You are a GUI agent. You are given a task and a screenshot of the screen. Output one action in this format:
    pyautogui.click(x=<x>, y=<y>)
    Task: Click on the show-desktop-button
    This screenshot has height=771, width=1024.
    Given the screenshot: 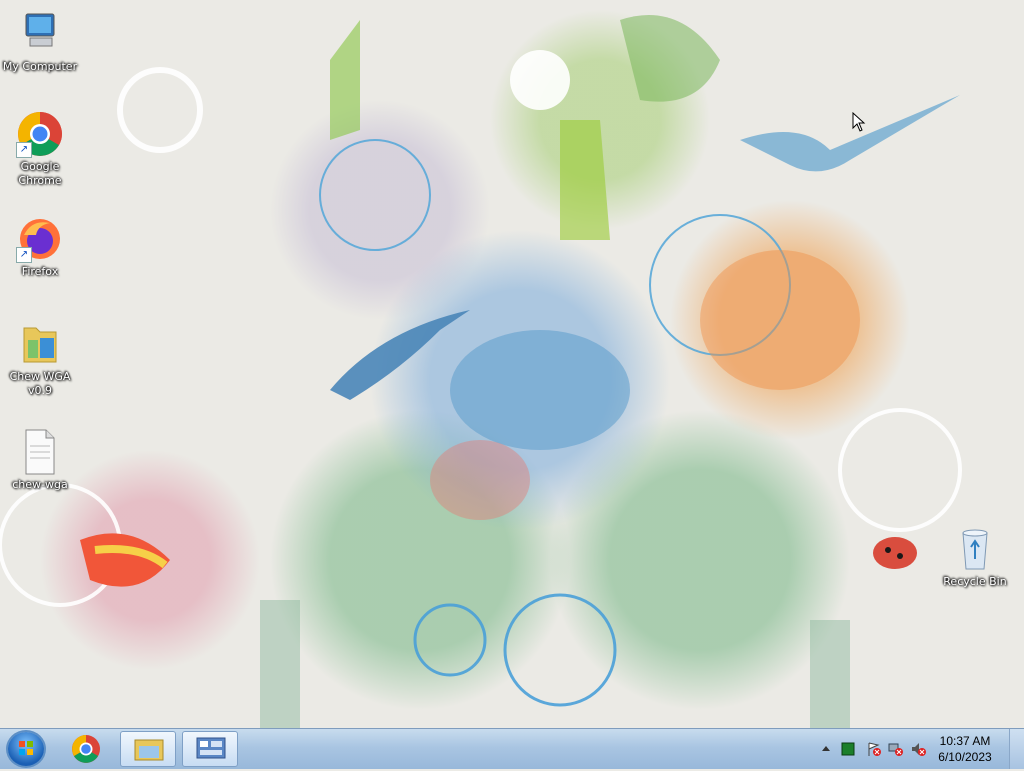 What is the action you would take?
    pyautogui.click(x=1016, y=749)
    